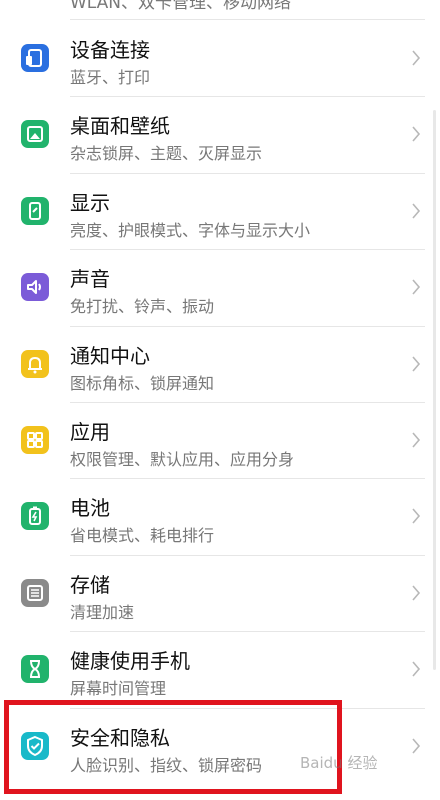  What do you see at coordinates (142, 307) in the screenshot?
I see `settings-item-subtitle: 免打扰、铃声、振动` at bounding box center [142, 307].